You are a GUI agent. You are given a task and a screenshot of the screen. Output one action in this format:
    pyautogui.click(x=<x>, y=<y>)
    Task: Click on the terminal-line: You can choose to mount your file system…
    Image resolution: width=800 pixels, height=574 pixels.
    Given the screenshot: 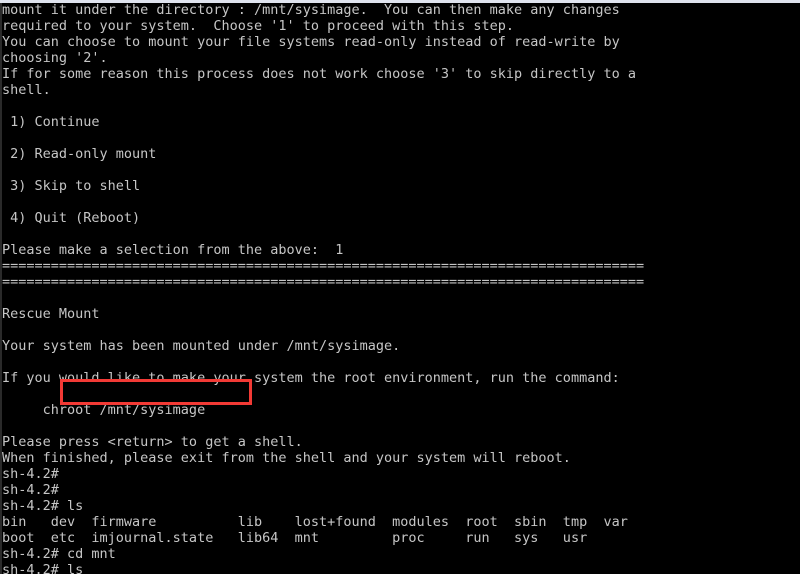 What is the action you would take?
    pyautogui.click(x=311, y=42)
    